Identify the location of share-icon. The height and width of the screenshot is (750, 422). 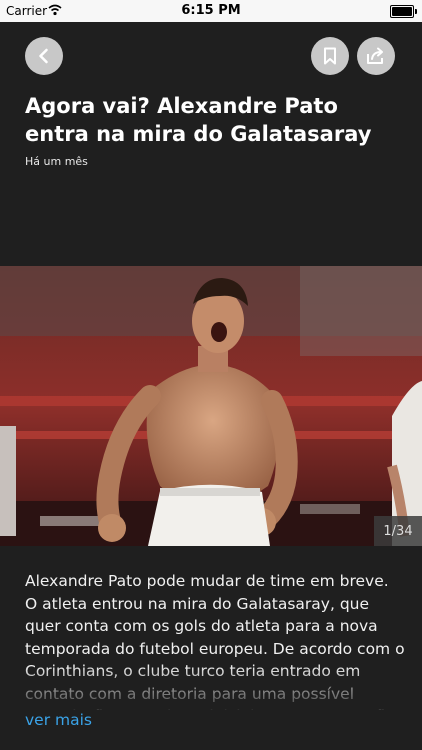
(375, 55).